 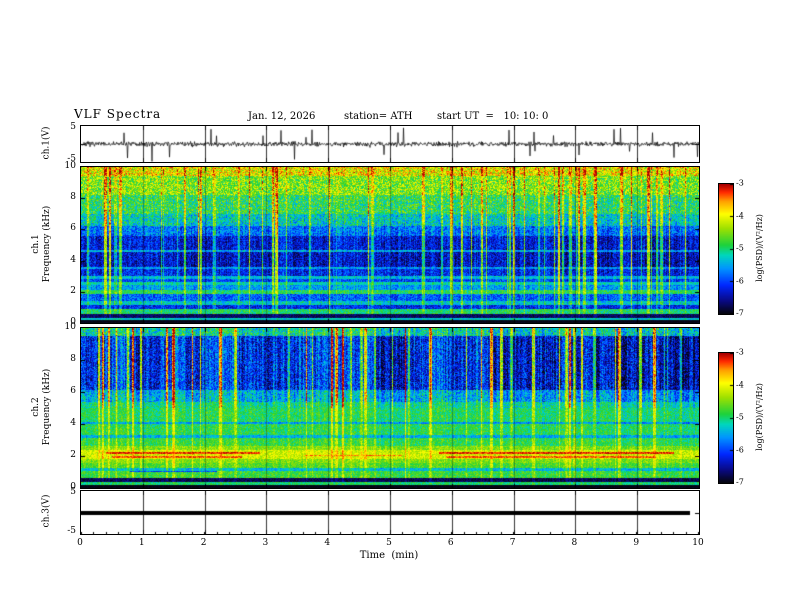 What do you see at coordinates (740, 449) in the screenshot?
I see `colorbar2-tick-label: -6` at bounding box center [740, 449].